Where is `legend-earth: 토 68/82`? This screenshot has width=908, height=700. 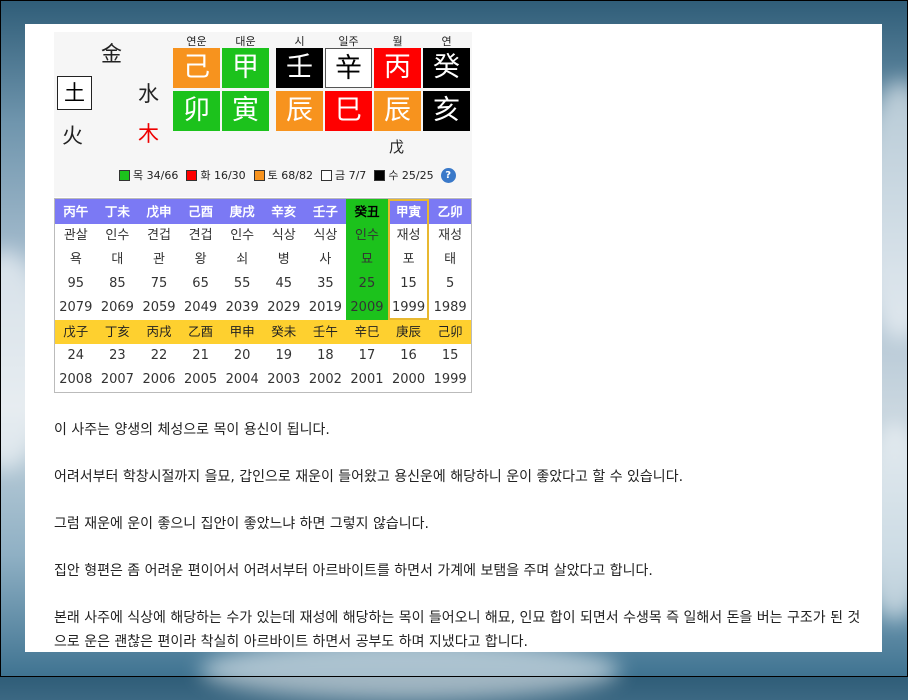 legend-earth: 토 68/82 is located at coordinates (290, 175).